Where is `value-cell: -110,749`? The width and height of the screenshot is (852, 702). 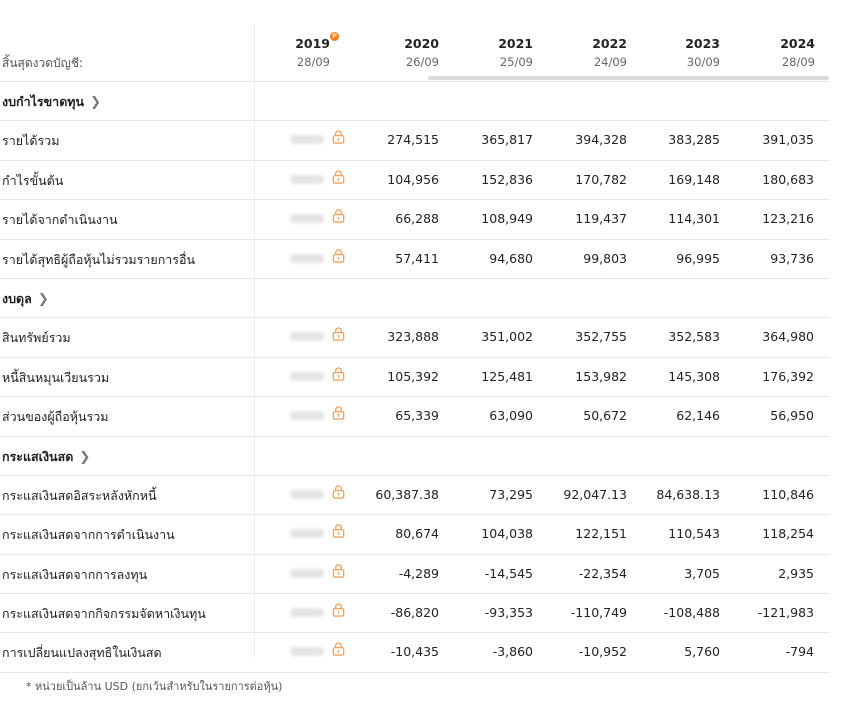 value-cell: -110,749 is located at coordinates (598, 613).